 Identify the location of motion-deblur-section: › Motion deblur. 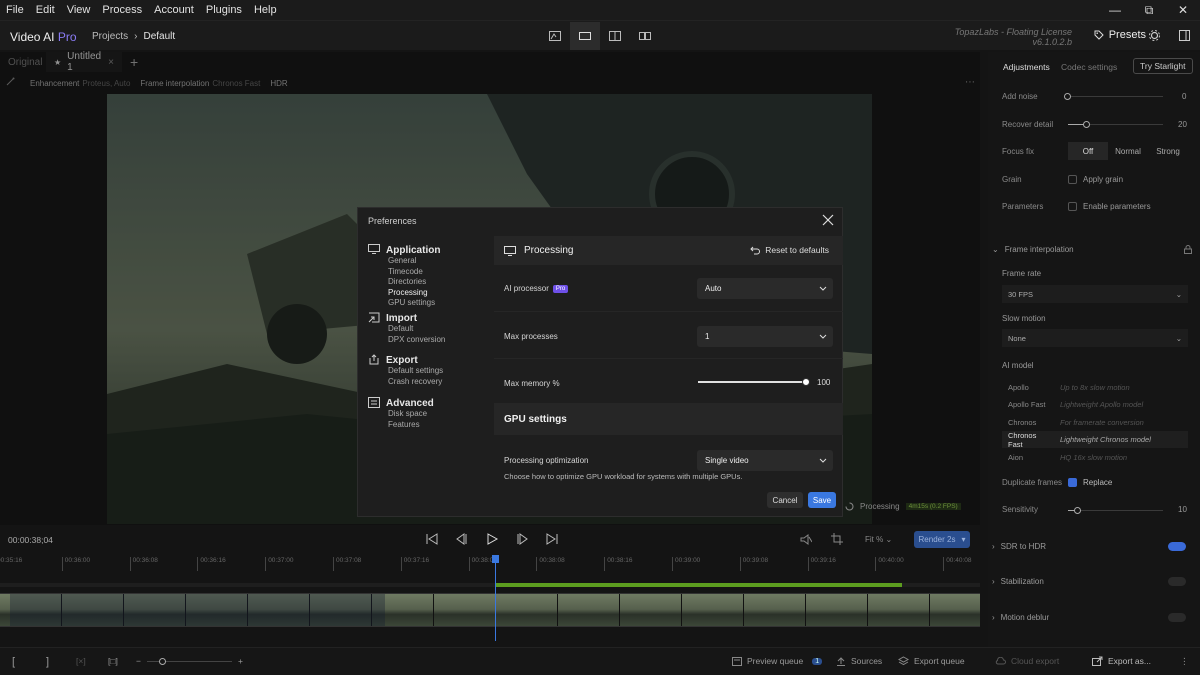
(1092, 617).